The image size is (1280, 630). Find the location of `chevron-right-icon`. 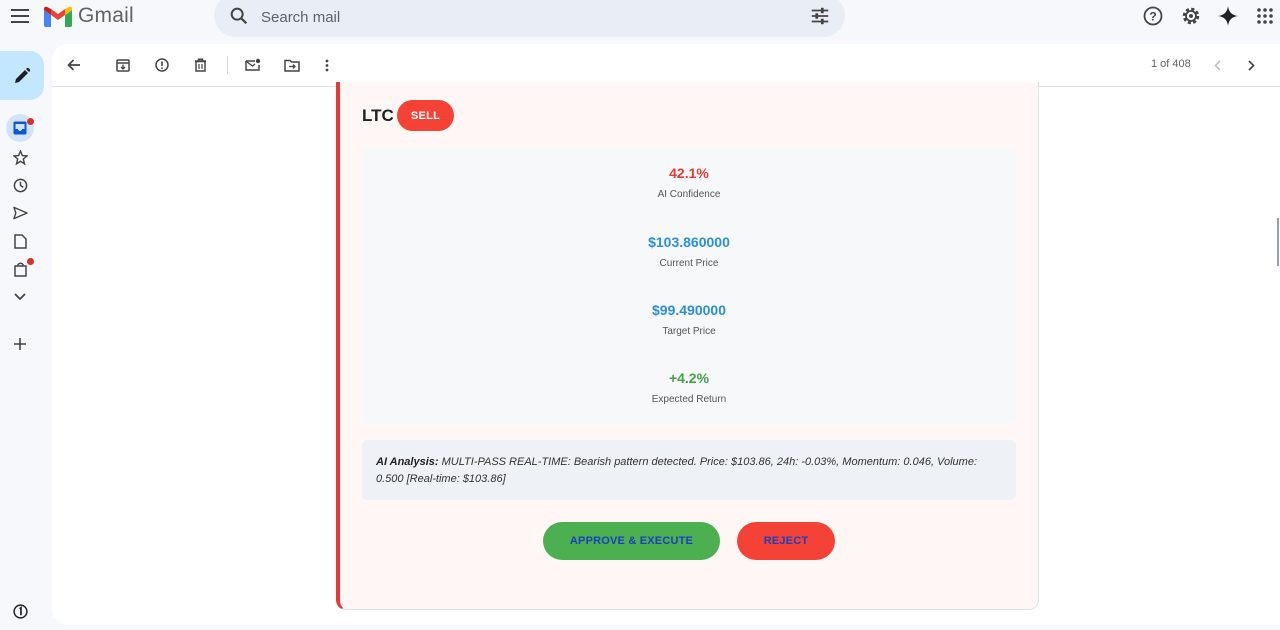

chevron-right-icon is located at coordinates (1251, 65).